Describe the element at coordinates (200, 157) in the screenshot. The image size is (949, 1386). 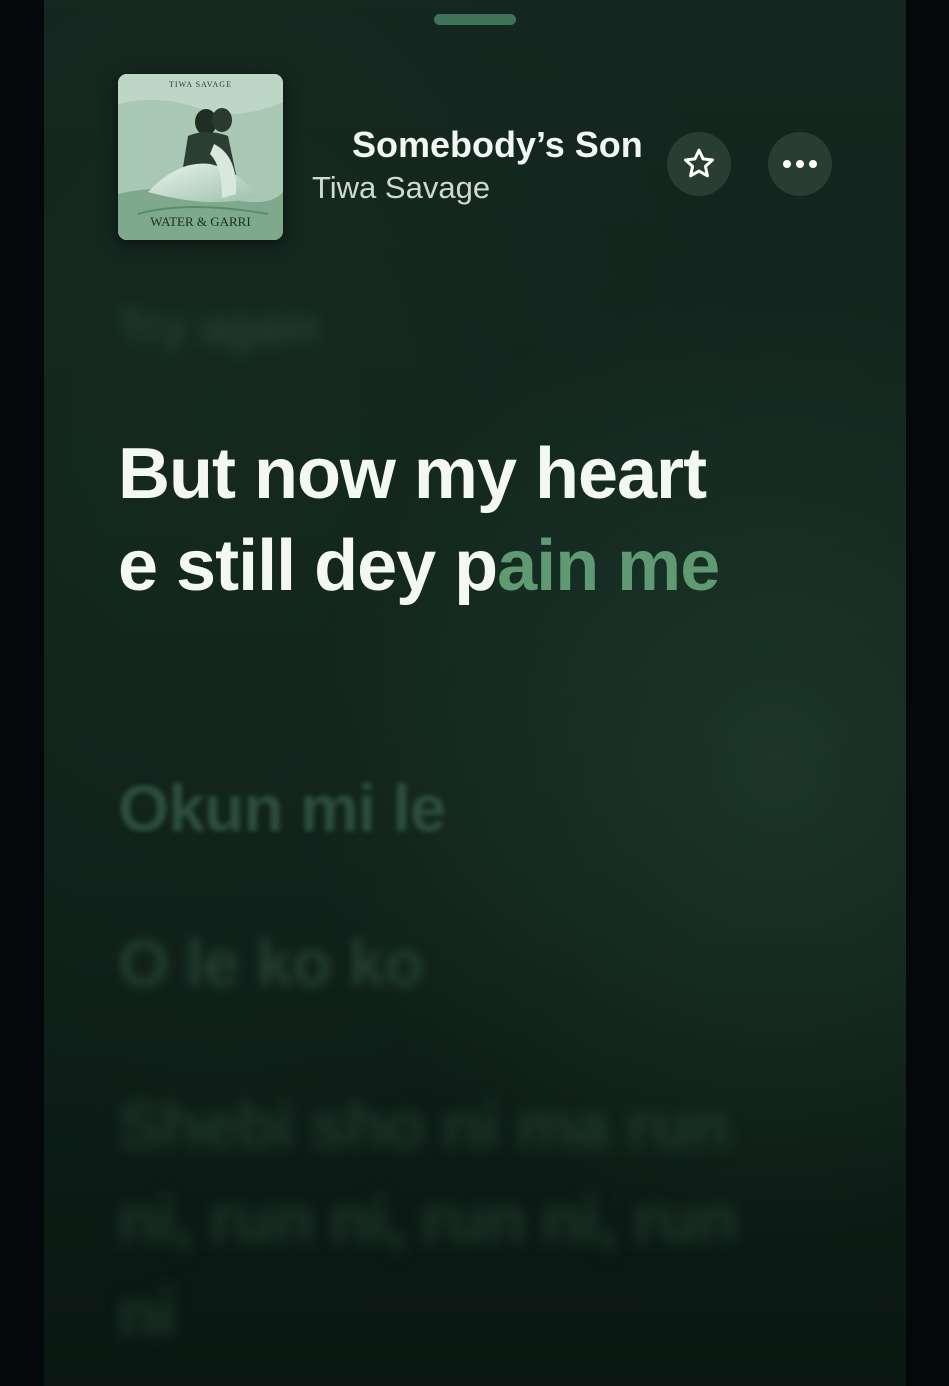
I see `album-artwork: TIWA SAVAGE WATER & GARRI` at that location.